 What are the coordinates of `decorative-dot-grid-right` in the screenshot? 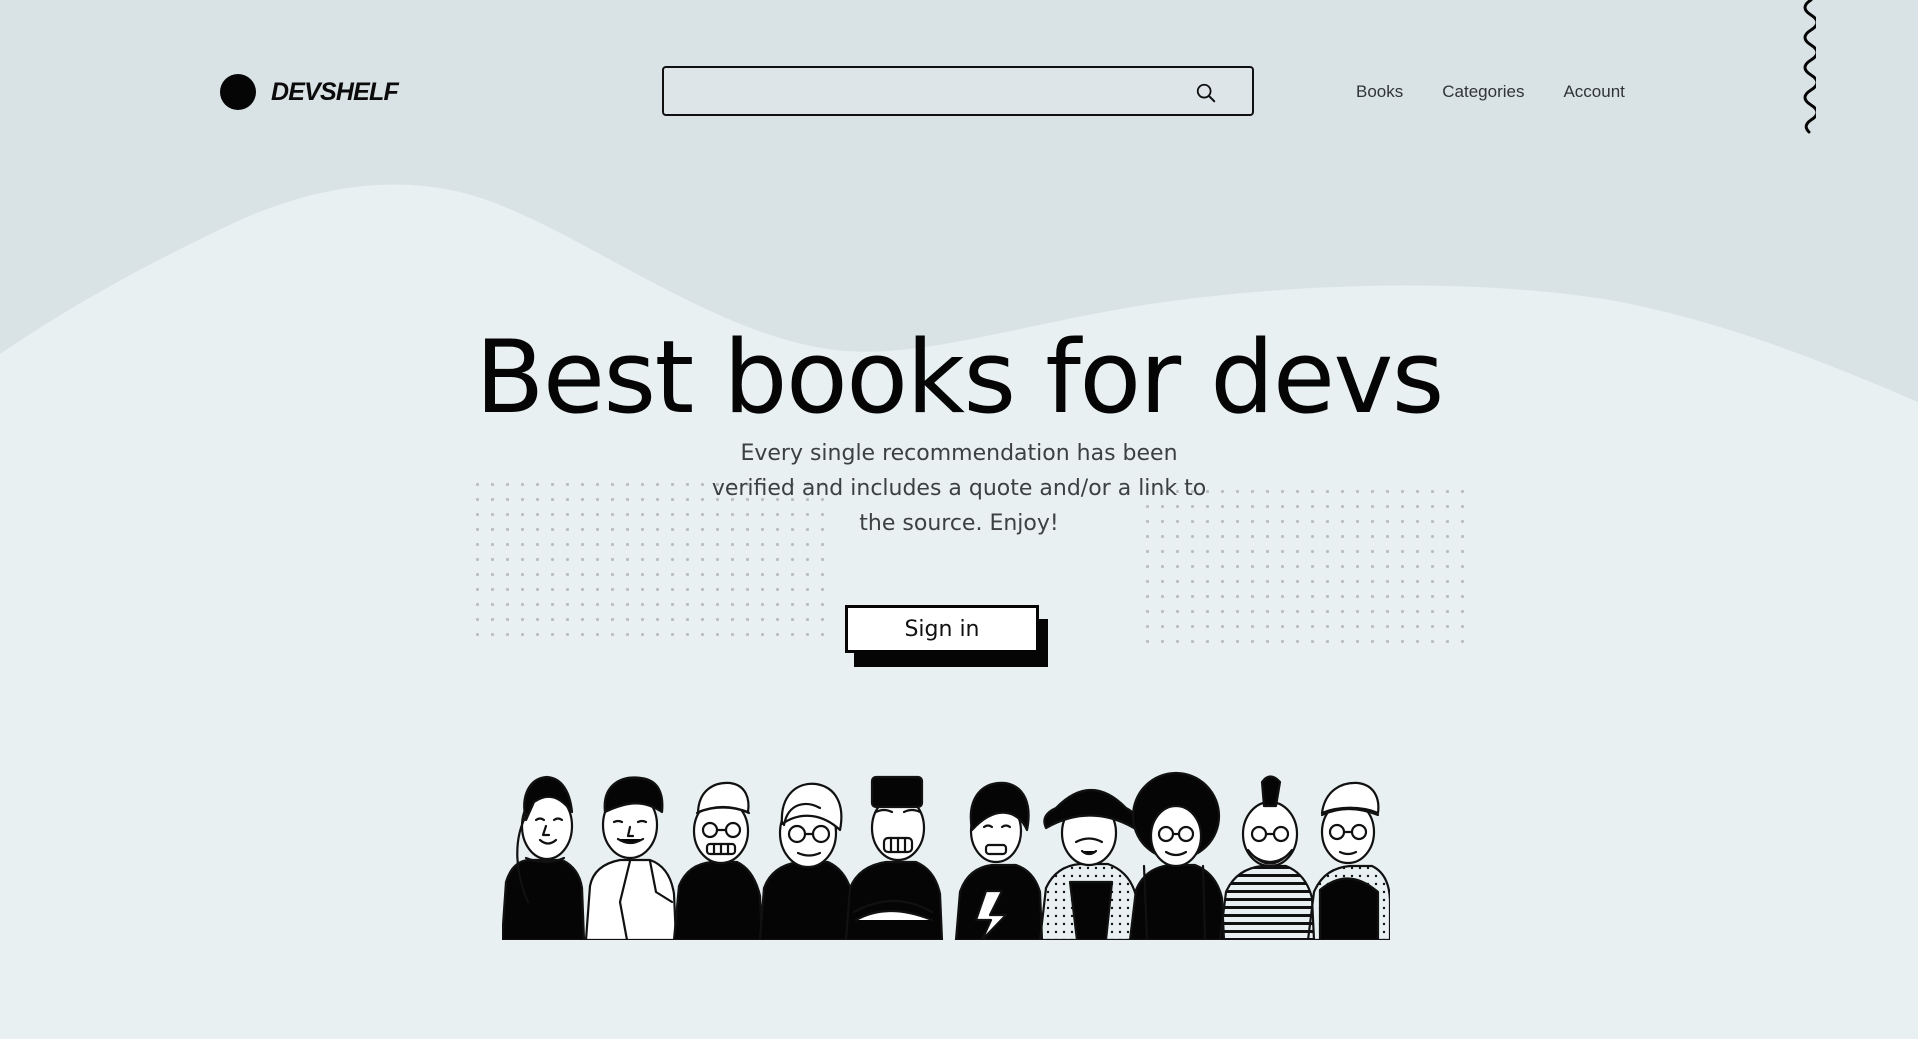 It's located at (1303, 564).